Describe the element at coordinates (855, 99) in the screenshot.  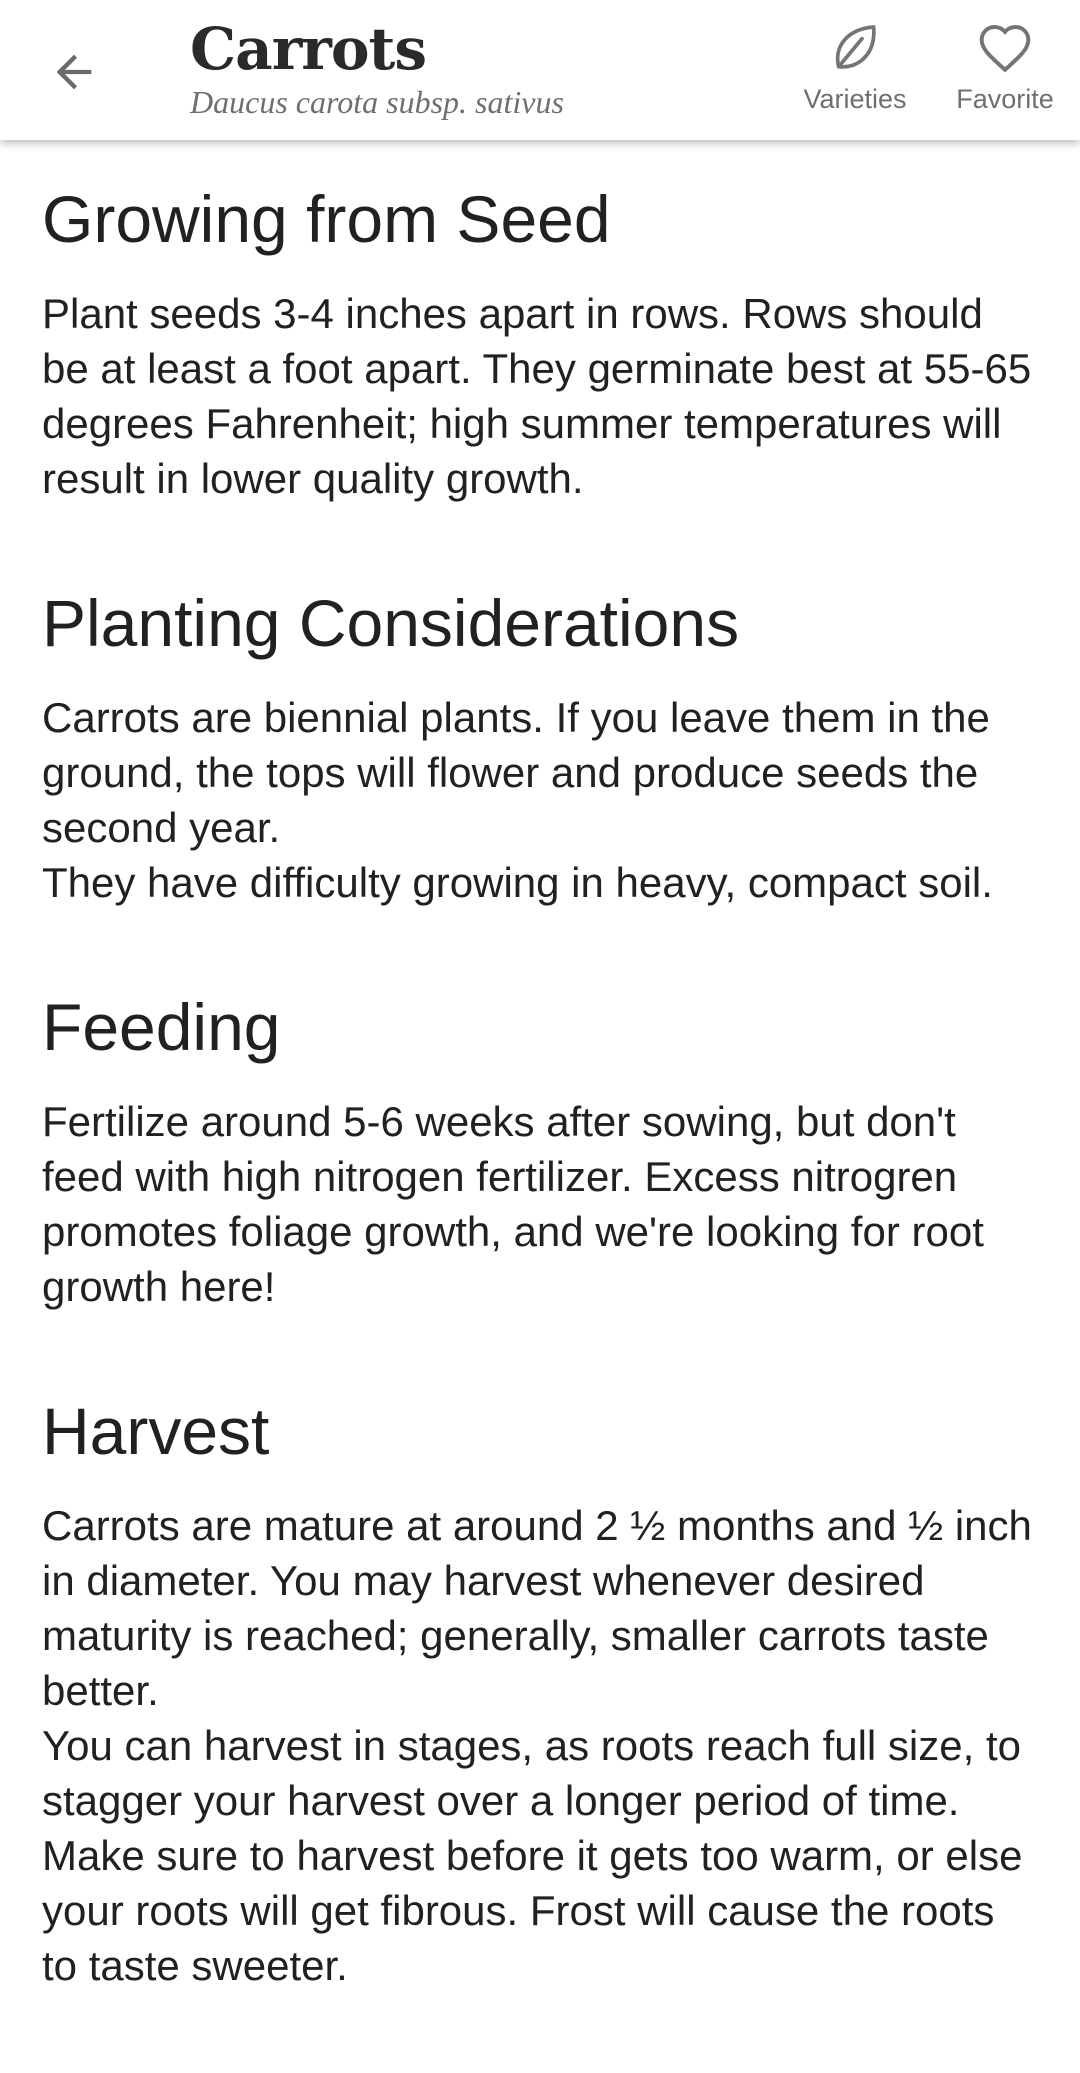
I see `varieties-label: Varieties` at that location.